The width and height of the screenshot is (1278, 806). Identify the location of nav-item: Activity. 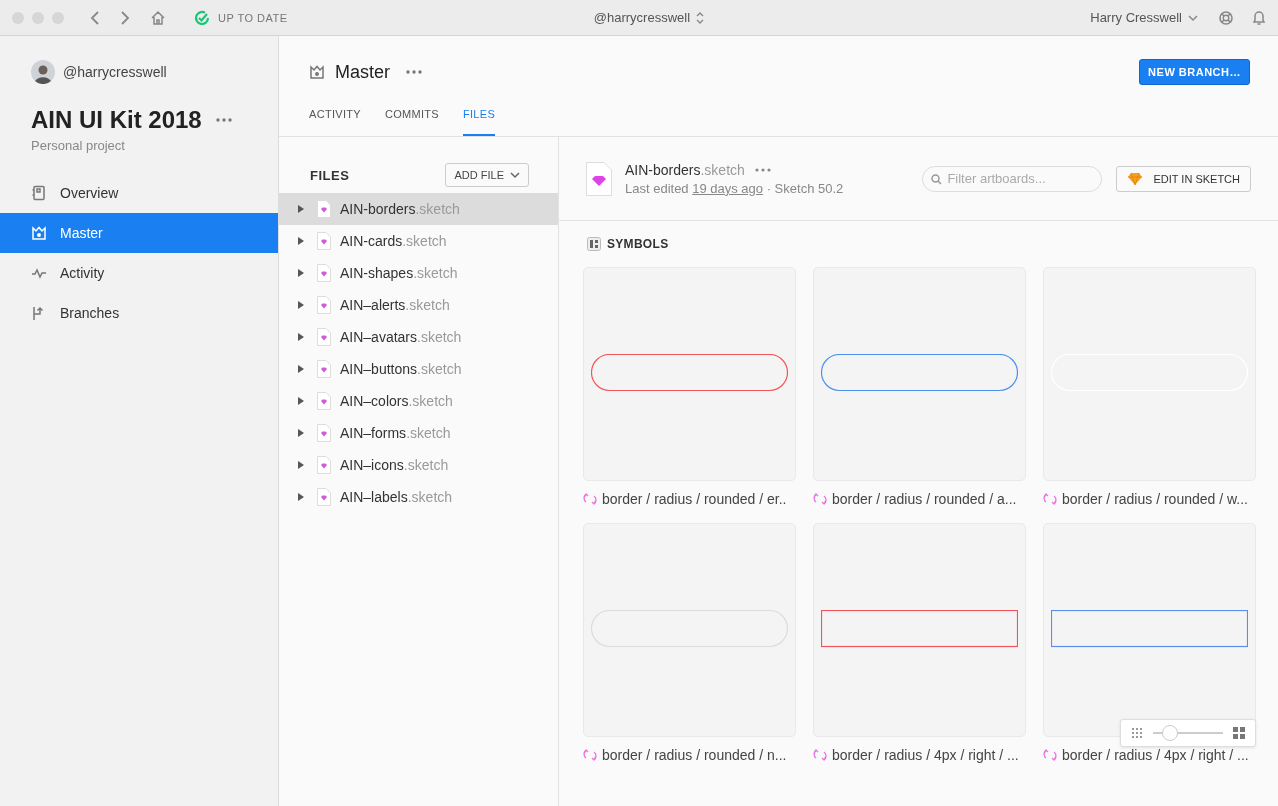
(139, 273).